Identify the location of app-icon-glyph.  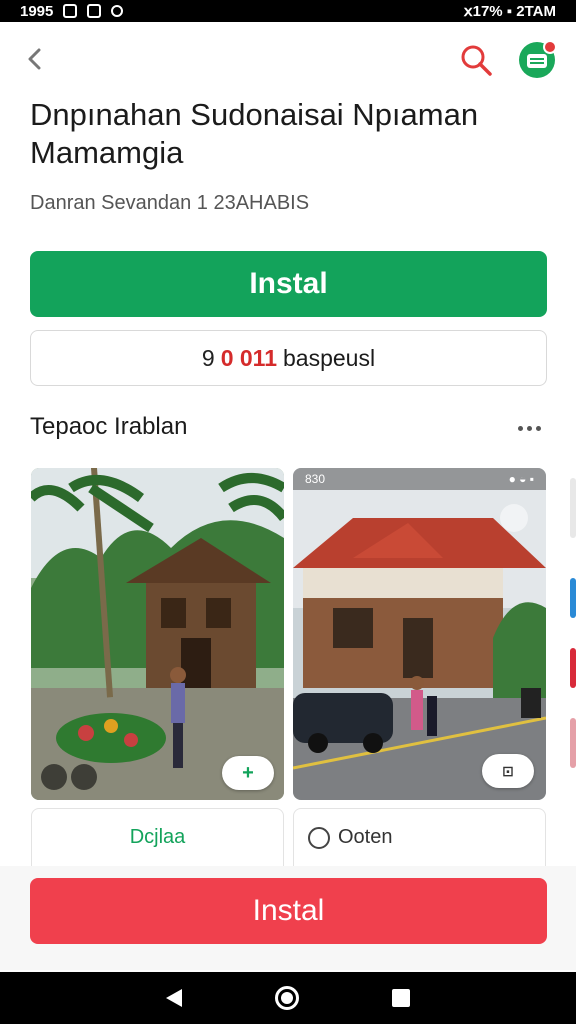
(537, 61).